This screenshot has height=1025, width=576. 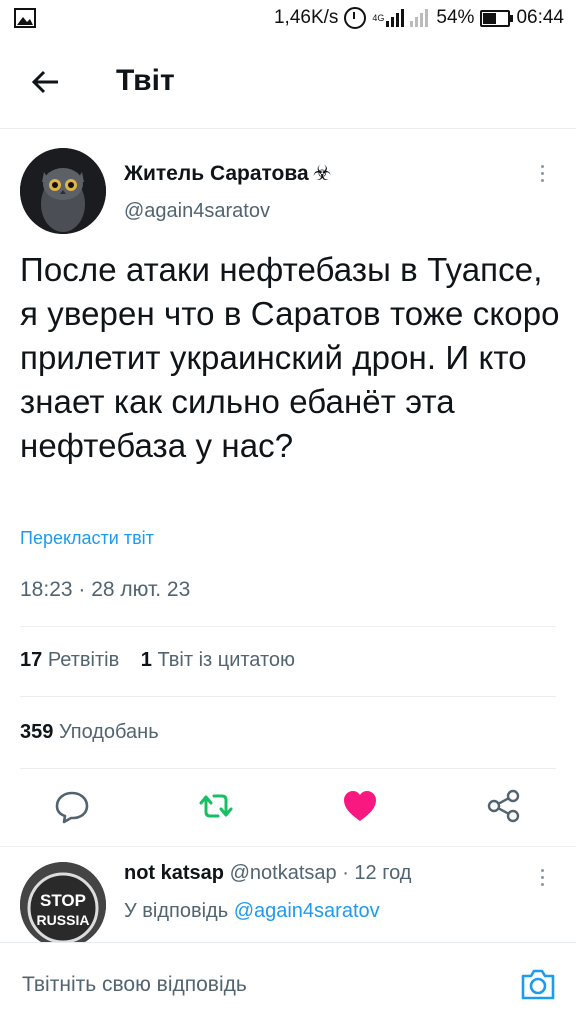 What do you see at coordinates (216, 173) in the screenshot?
I see `author-name-text: Житель Саратова` at bounding box center [216, 173].